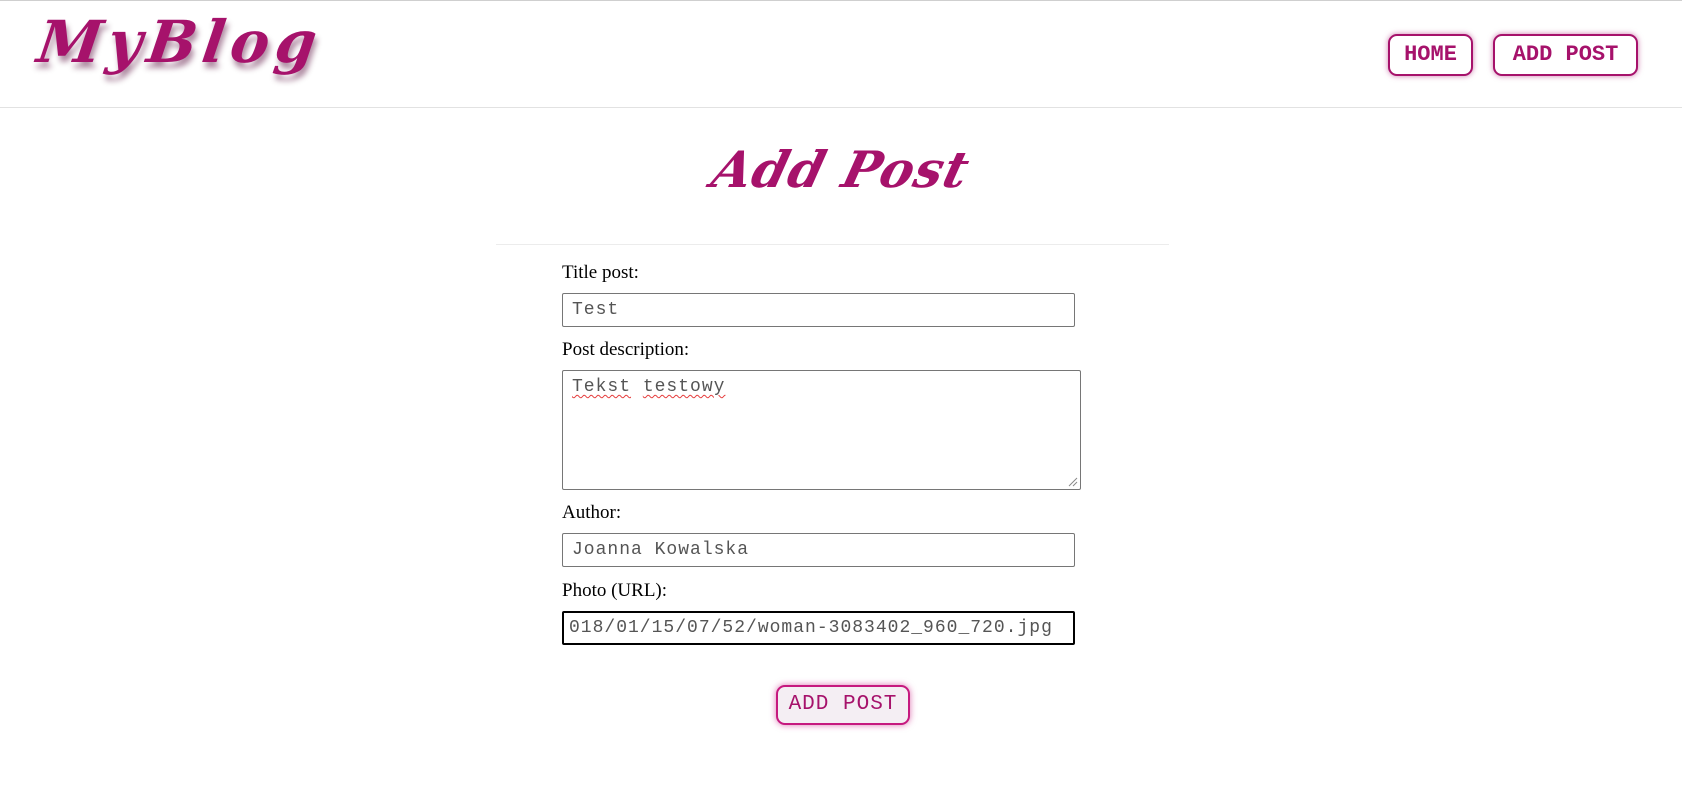 This screenshot has height=795, width=1682. I want to click on site-header: MyBlog HOME ADD POST, so click(841, 54).